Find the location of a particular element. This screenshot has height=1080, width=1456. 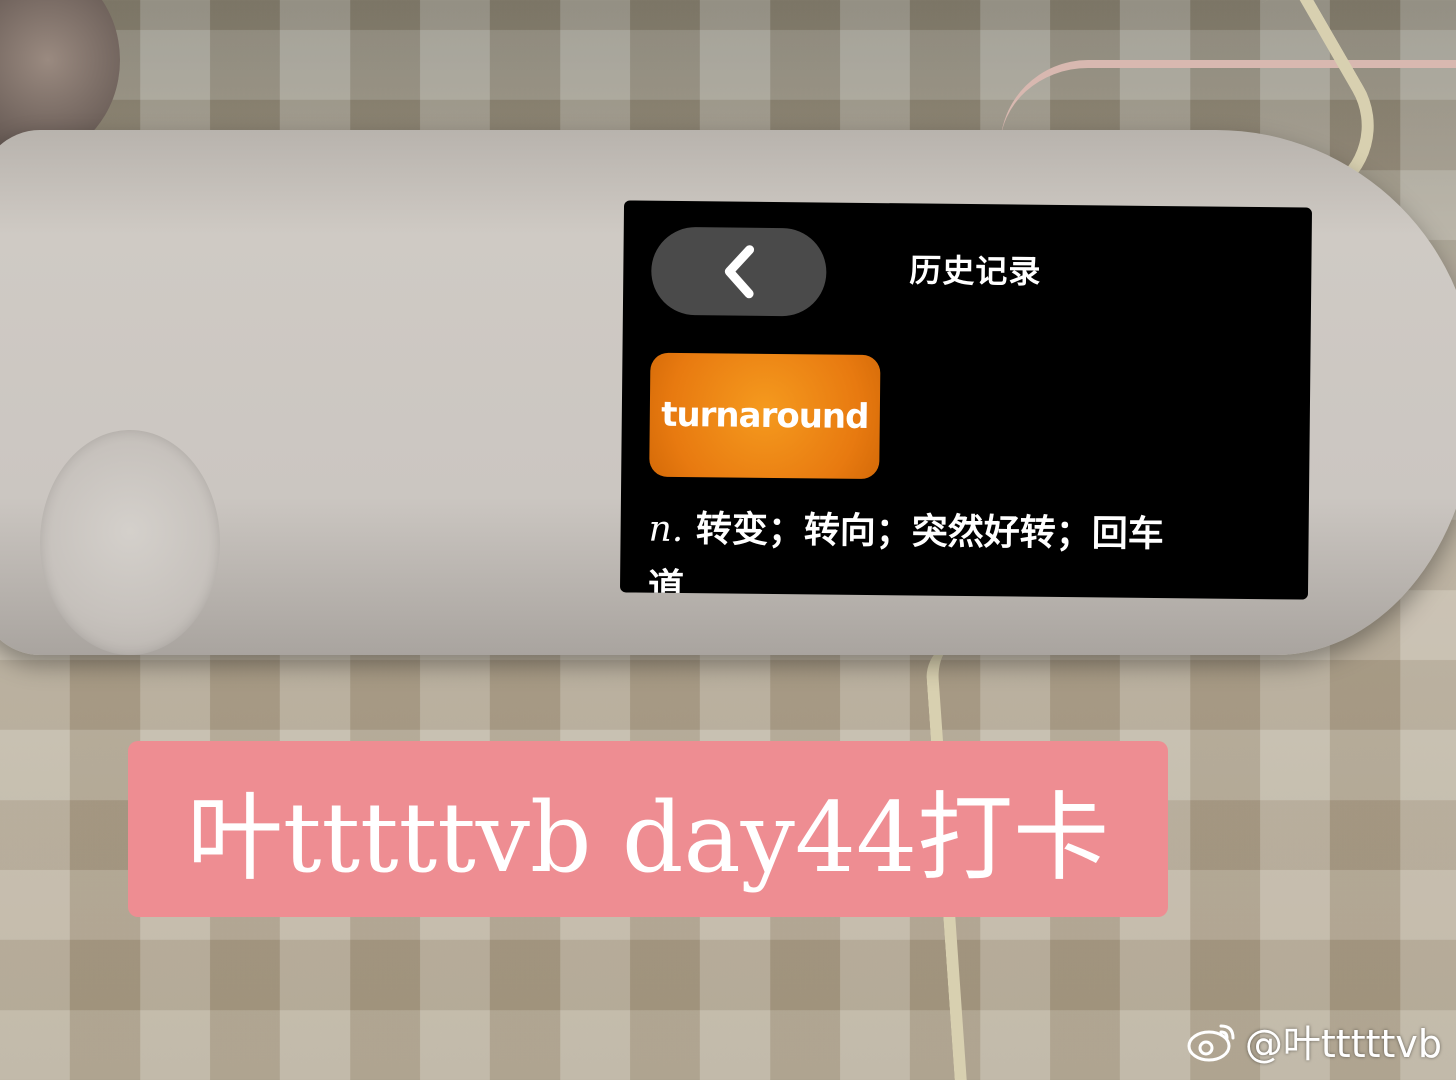

definition-text: 转变；转向；突然好转；回车 is located at coordinates (930, 532).